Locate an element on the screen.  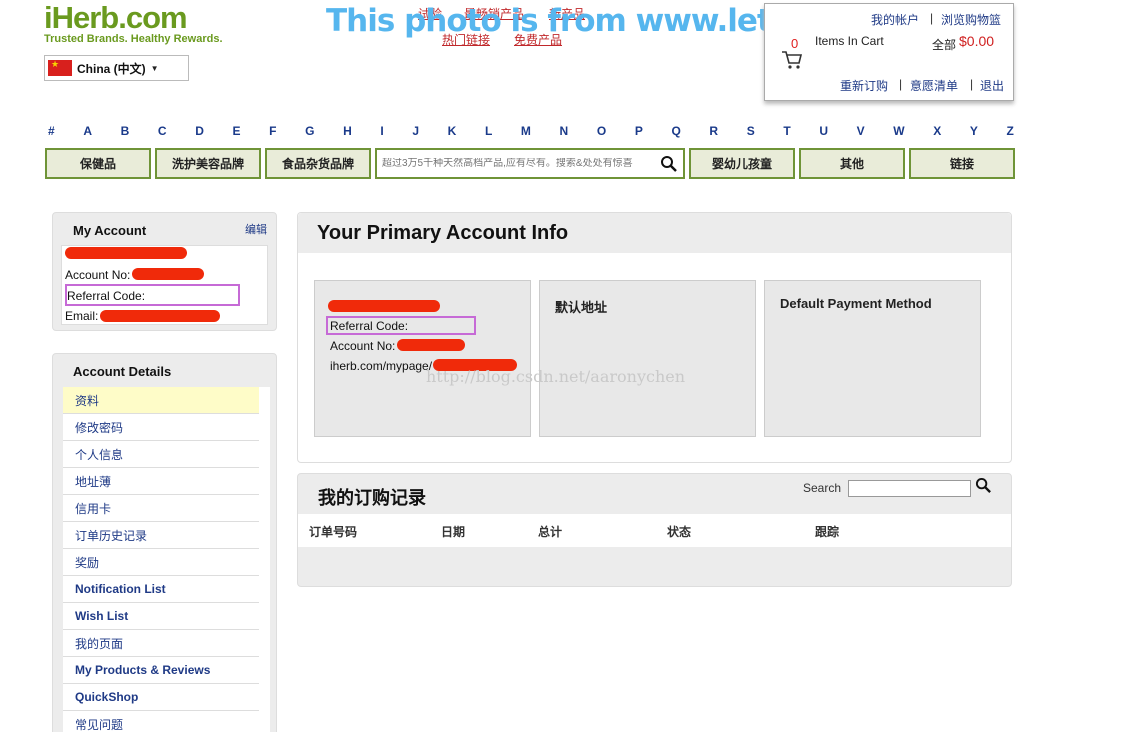
country-label: China (中文) is located at coordinates (111, 68).